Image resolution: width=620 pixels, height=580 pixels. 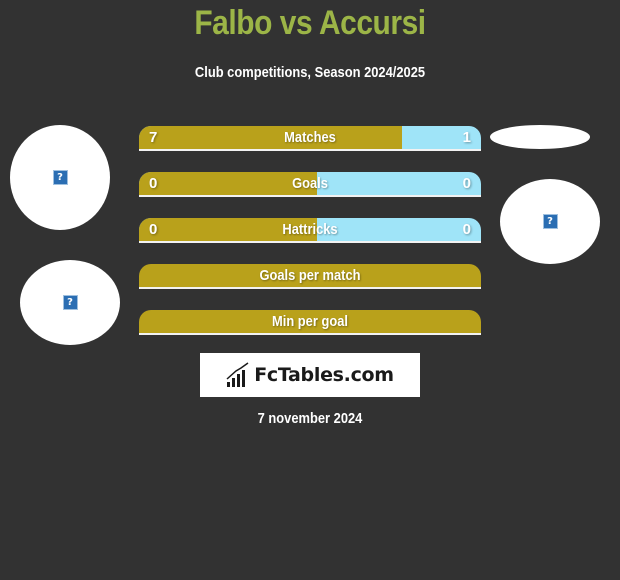 I want to click on stat-label: Matches, so click(x=310, y=137).